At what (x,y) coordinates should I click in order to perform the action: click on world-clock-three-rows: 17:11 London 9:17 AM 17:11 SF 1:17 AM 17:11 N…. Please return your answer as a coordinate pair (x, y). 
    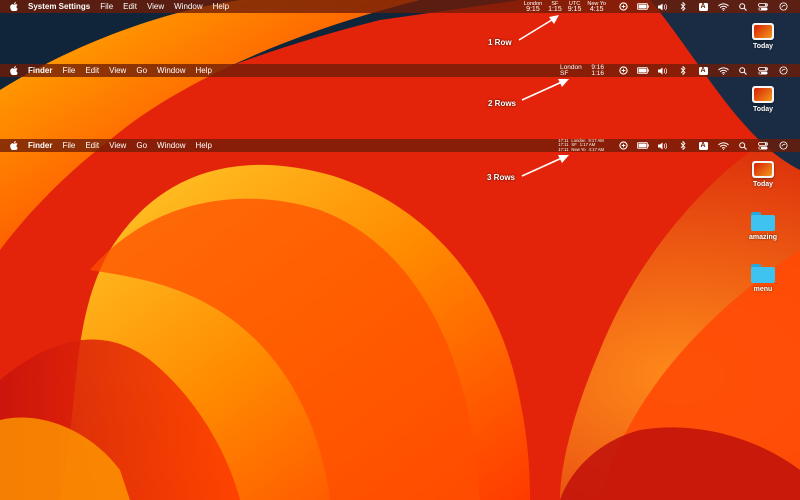
    Looking at the image, I should click on (579, 145).